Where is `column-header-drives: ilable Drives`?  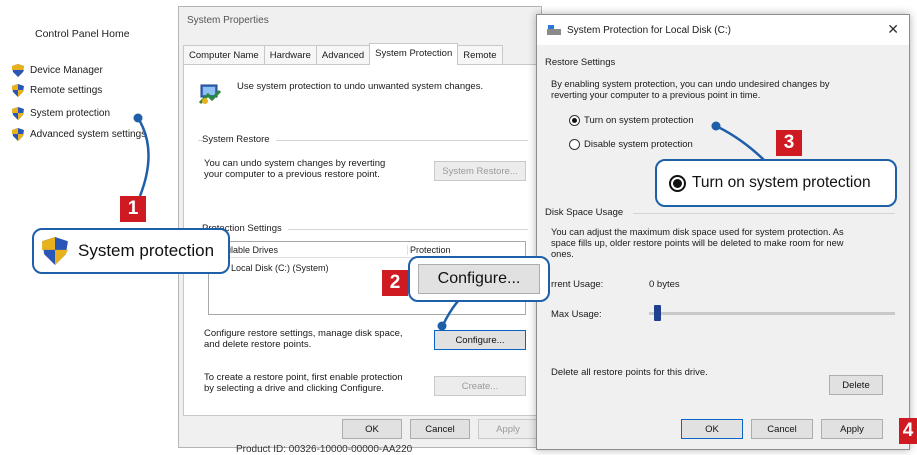
column-header-drives: ilable Drives is located at coordinates (254, 250).